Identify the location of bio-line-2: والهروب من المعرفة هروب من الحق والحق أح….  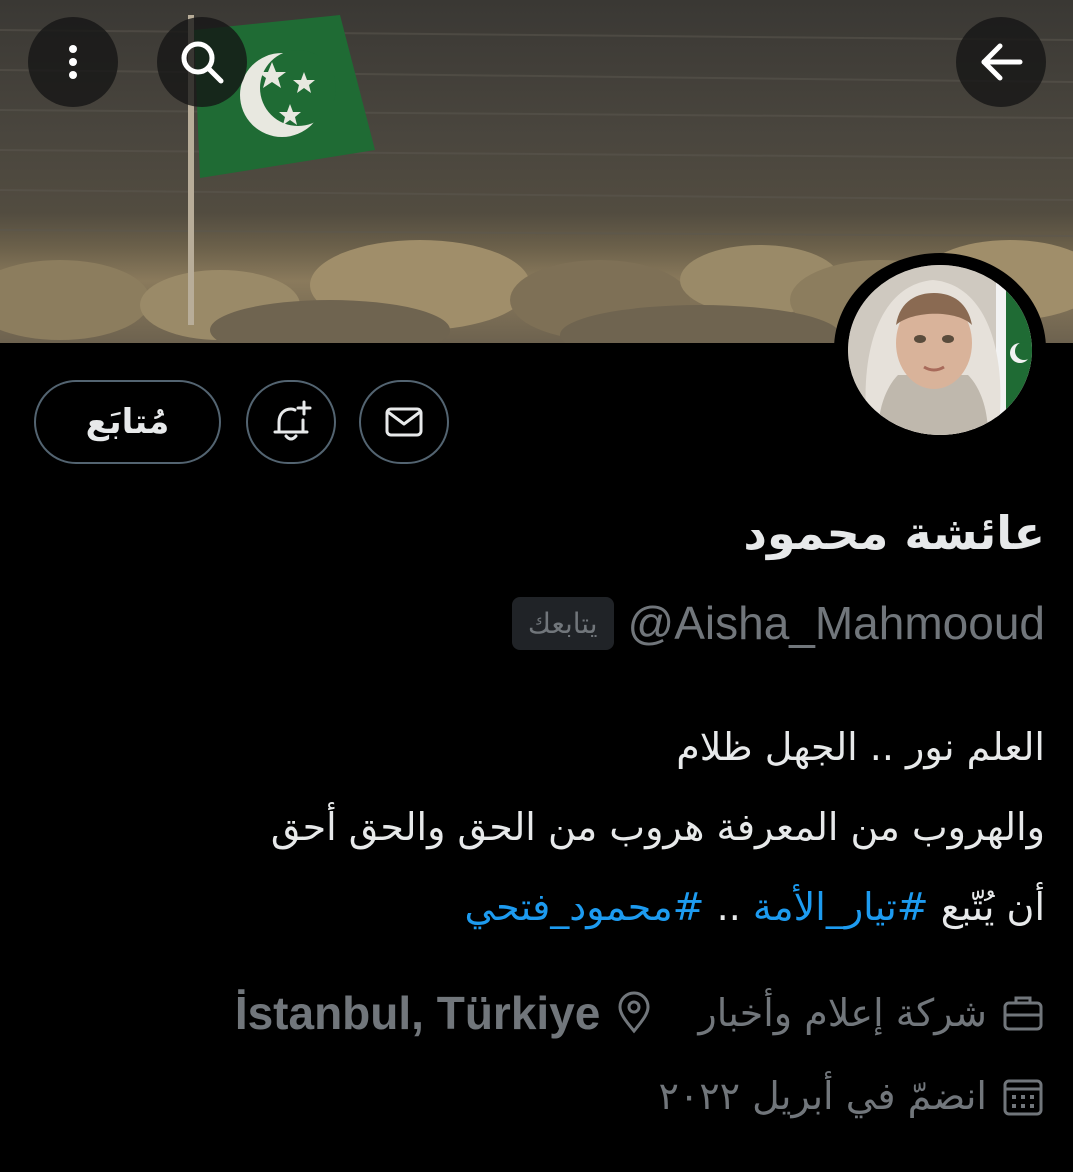
(657, 827).